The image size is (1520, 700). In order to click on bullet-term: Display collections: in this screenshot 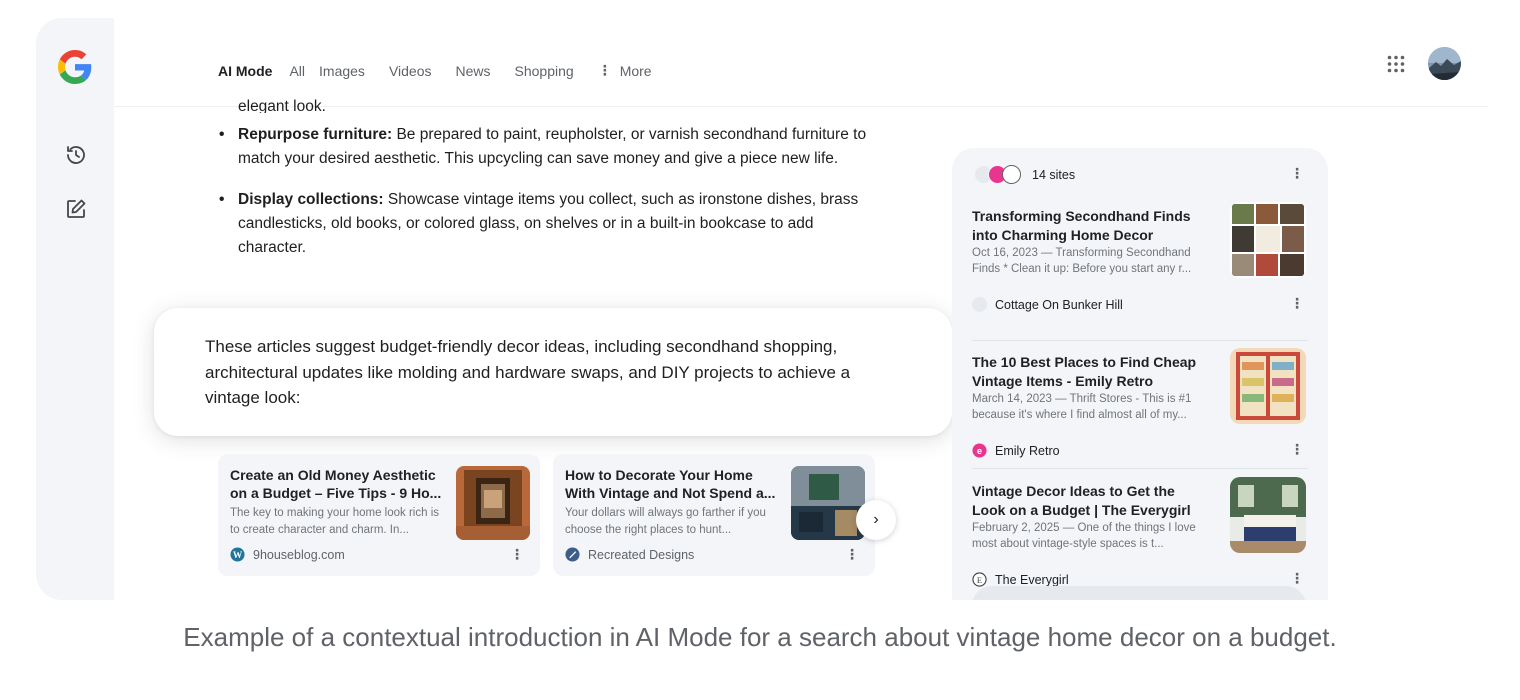, I will do `click(311, 199)`.